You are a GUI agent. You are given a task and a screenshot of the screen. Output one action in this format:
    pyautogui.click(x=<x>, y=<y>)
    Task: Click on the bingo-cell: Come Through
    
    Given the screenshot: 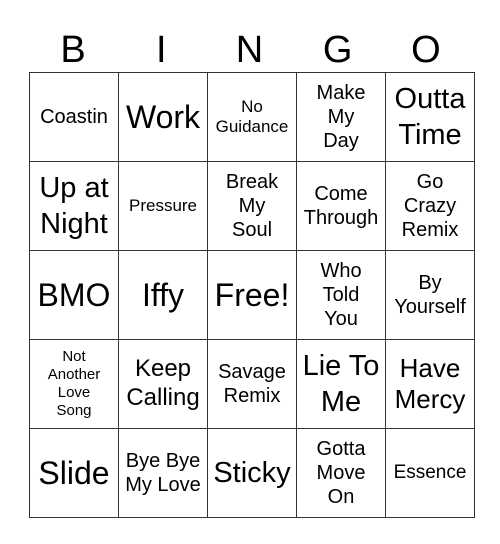 What is the action you would take?
    pyautogui.click(x=341, y=206)
    